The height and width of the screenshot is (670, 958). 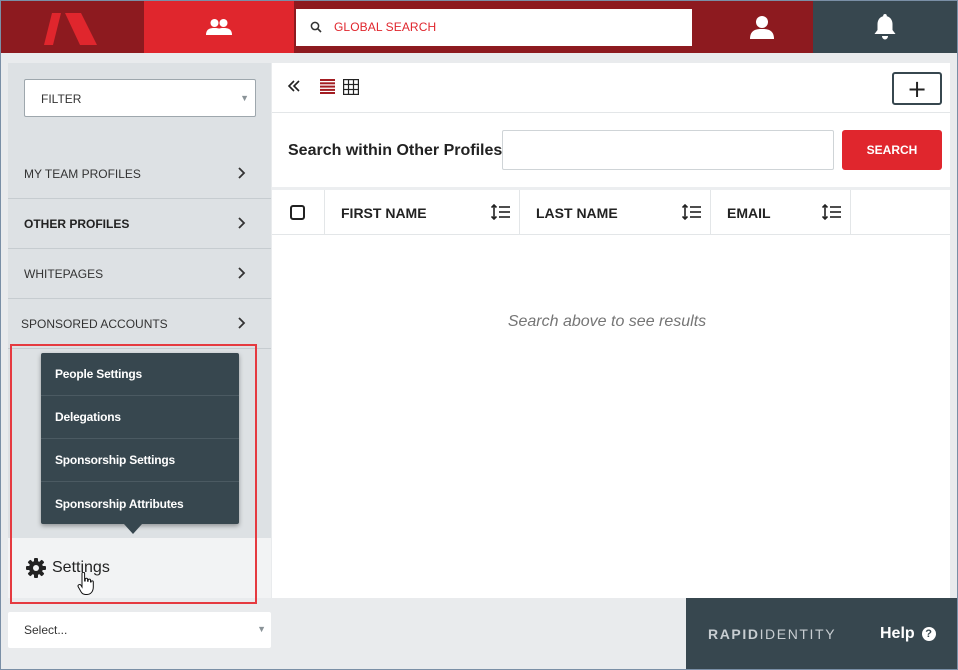 What do you see at coordinates (140, 98) in the screenshot?
I see `filter-dropdown: FILTER ▼` at bounding box center [140, 98].